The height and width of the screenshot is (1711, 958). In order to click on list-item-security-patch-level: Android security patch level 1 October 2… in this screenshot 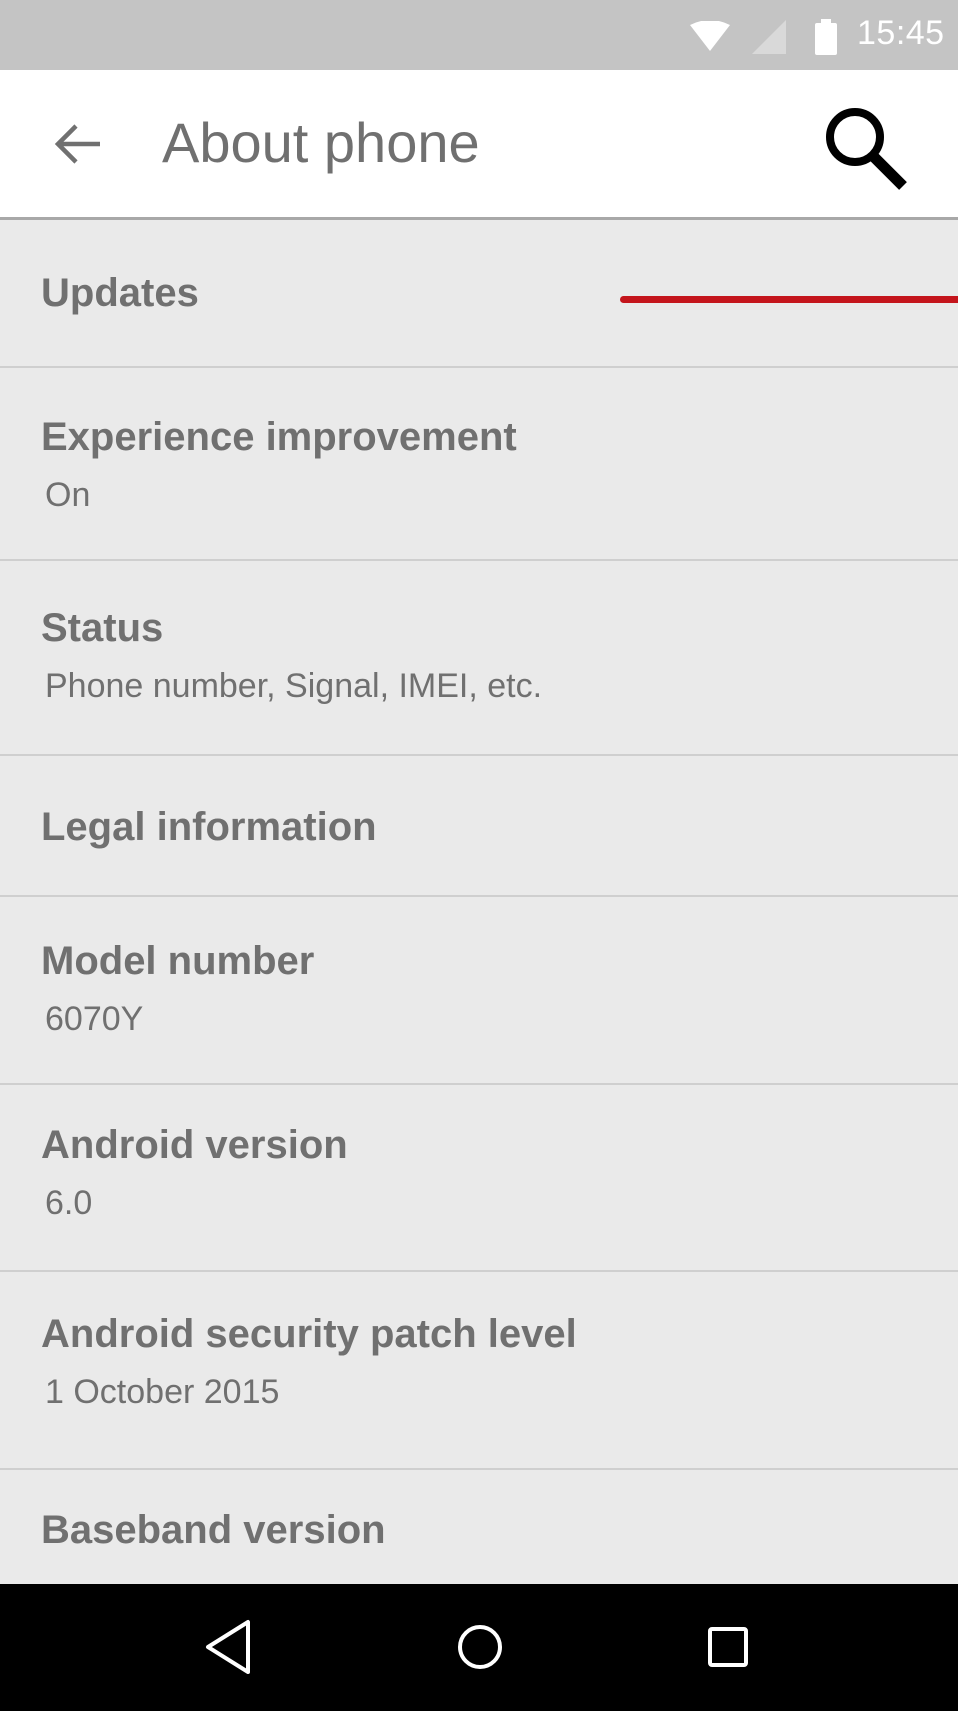, I will do `click(479, 1371)`.